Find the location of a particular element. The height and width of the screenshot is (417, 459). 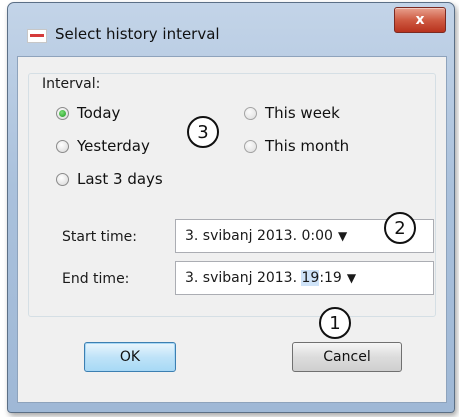

app-icon is located at coordinates (37, 36).